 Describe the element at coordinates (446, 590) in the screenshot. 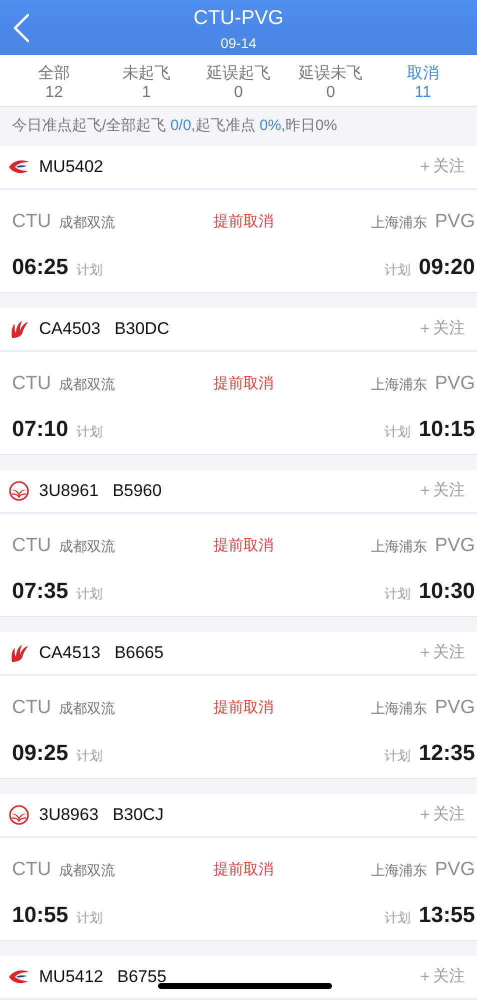

I see `arrival-time: 10:30` at that location.